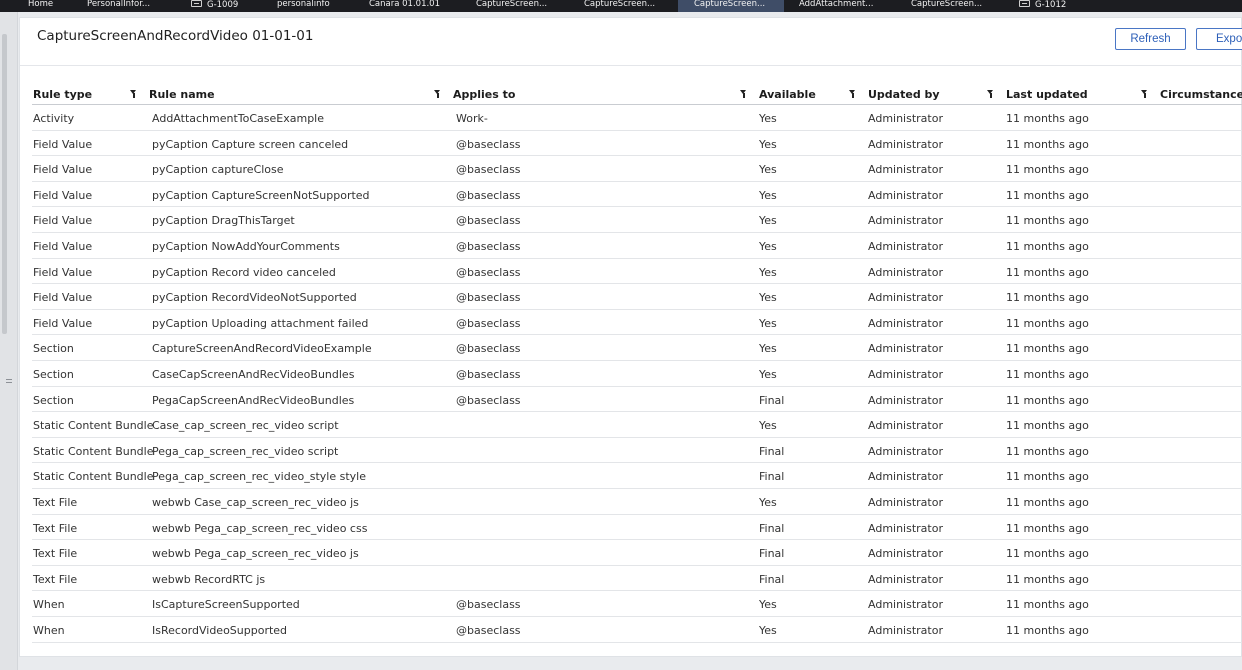 The image size is (1242, 670). Describe the element at coordinates (1150, 39) in the screenshot. I see `refresh-button: Refresh` at that location.